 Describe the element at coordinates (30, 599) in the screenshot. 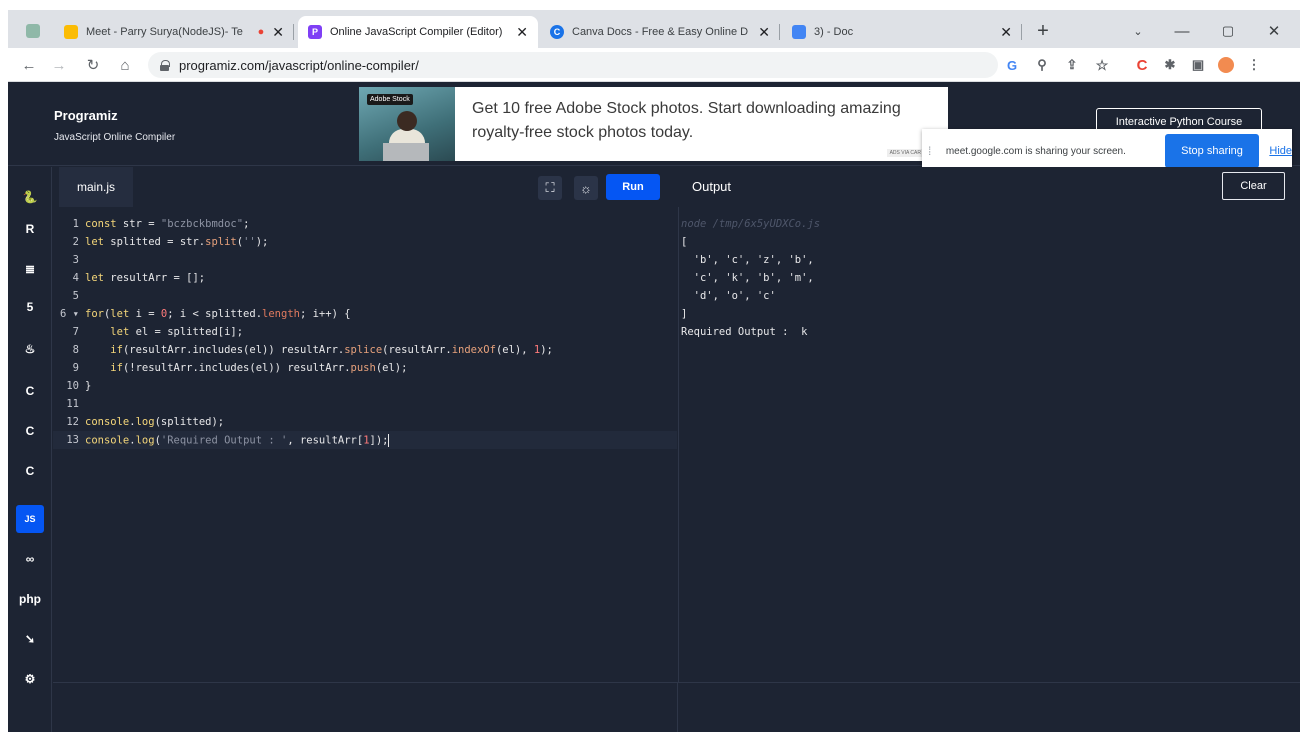

I see `php-icon: php` at that location.